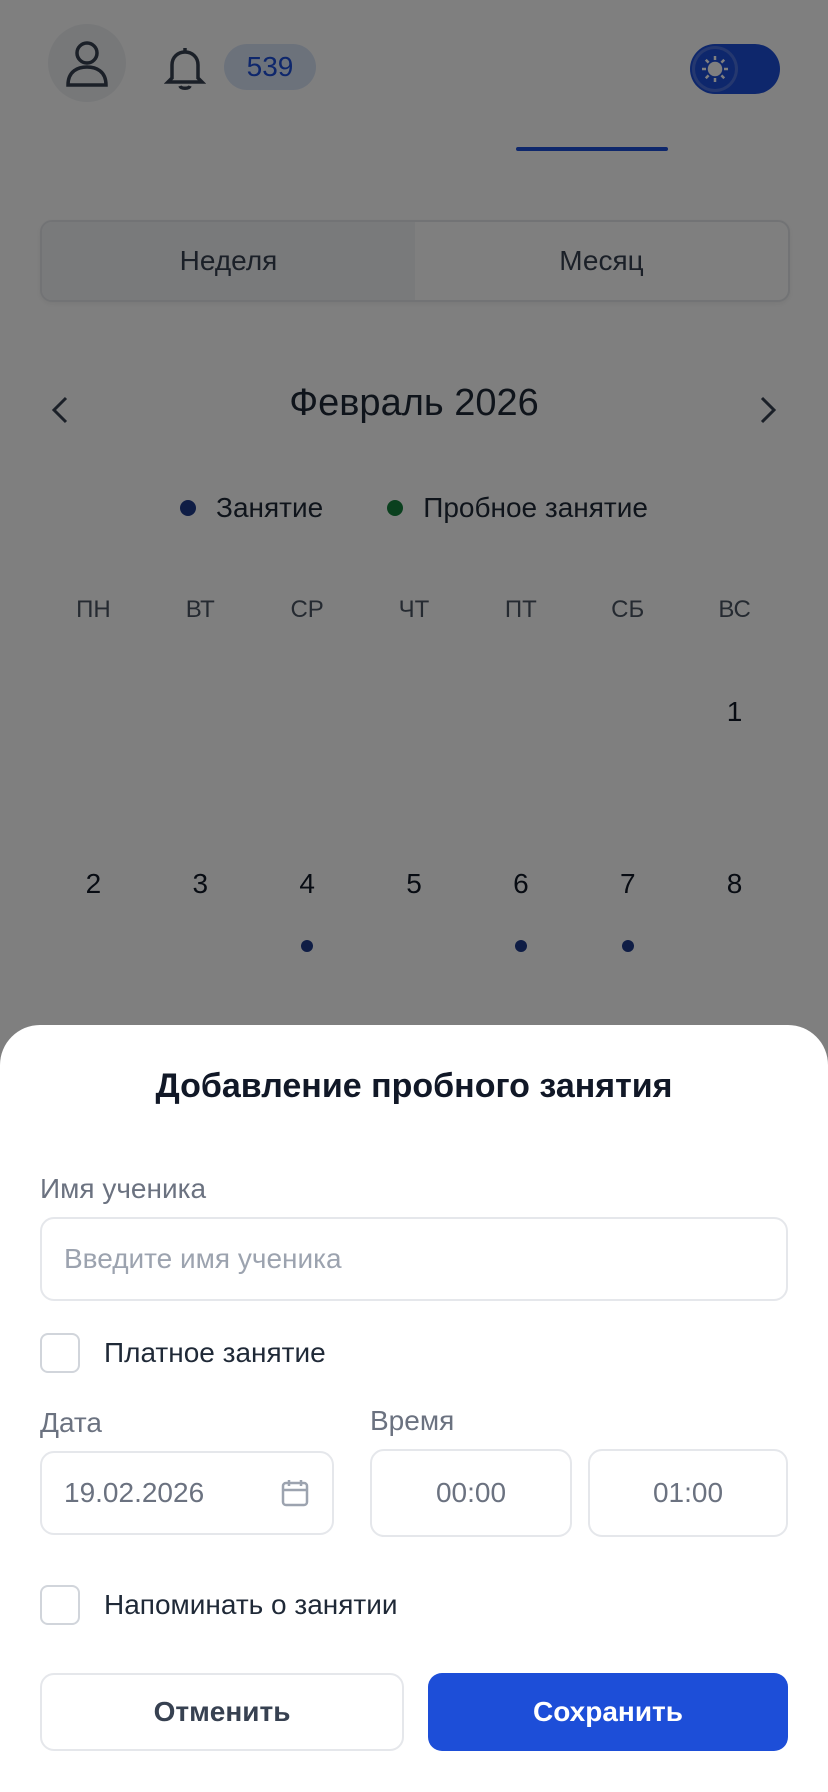 This screenshot has width=828, height=1792. Describe the element at coordinates (134, 1492) in the screenshot. I see `date-value: 19.02.2026` at that location.